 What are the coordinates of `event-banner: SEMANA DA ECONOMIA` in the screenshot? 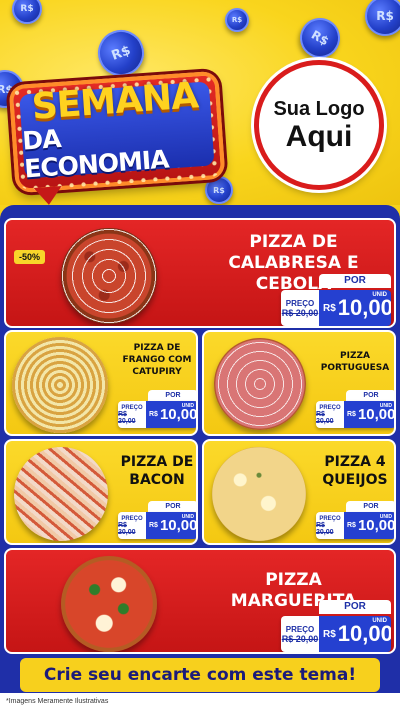 It's located at (117, 137).